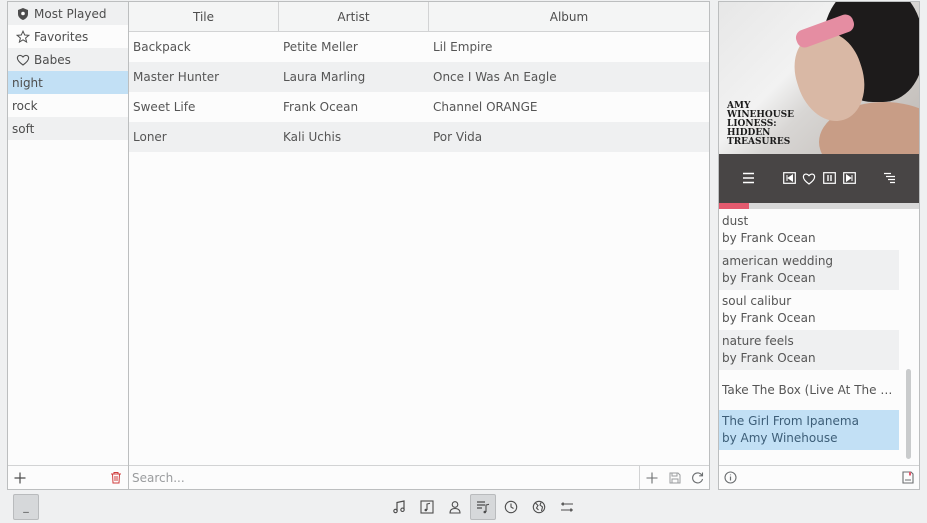  I want to click on settings-sliders-icon, so click(567, 507).